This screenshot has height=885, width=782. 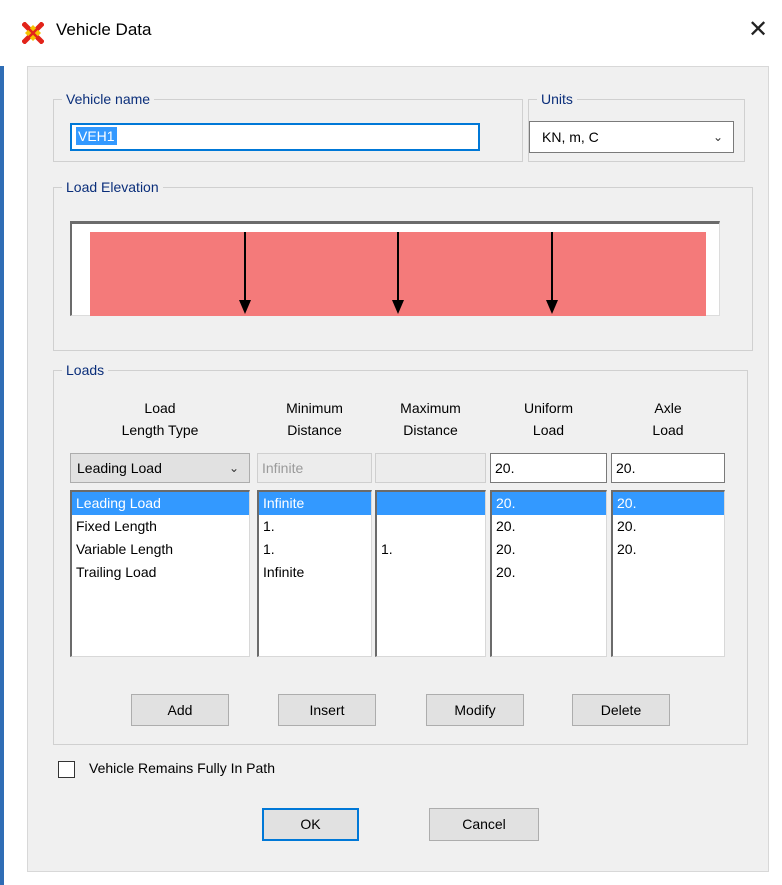 What do you see at coordinates (430, 468) in the screenshot?
I see `max-distance-field` at bounding box center [430, 468].